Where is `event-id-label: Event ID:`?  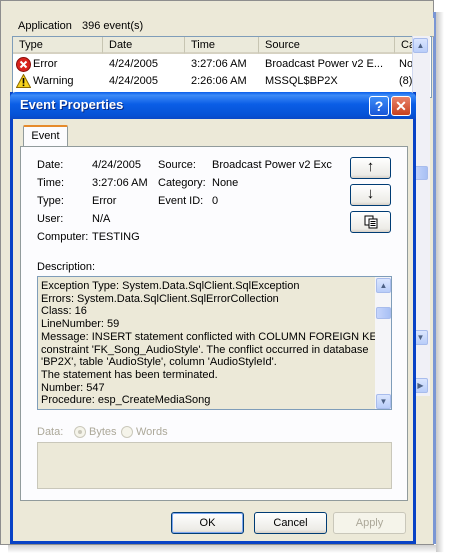
event-id-label: Event ID: is located at coordinates (181, 201).